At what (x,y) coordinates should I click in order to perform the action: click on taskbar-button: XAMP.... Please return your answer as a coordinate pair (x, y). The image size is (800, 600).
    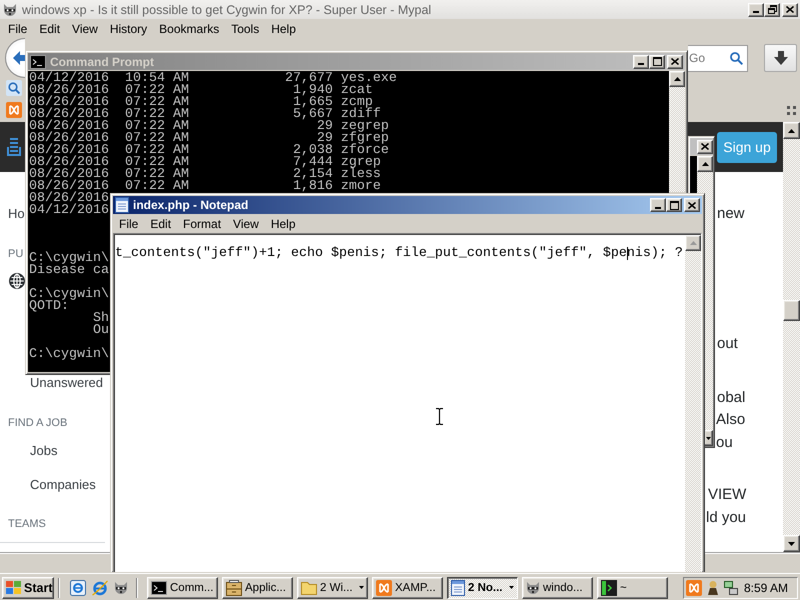
    Looking at the image, I should click on (407, 587).